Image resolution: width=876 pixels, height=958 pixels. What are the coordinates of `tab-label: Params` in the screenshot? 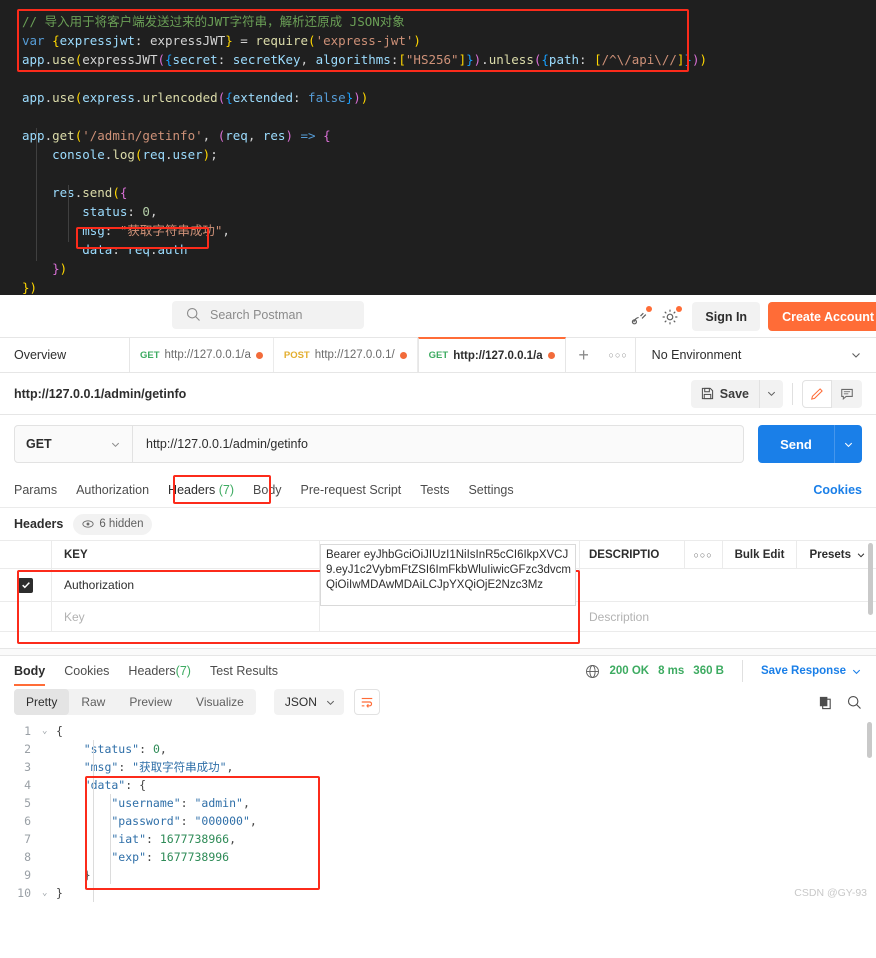 It's located at (36, 490).